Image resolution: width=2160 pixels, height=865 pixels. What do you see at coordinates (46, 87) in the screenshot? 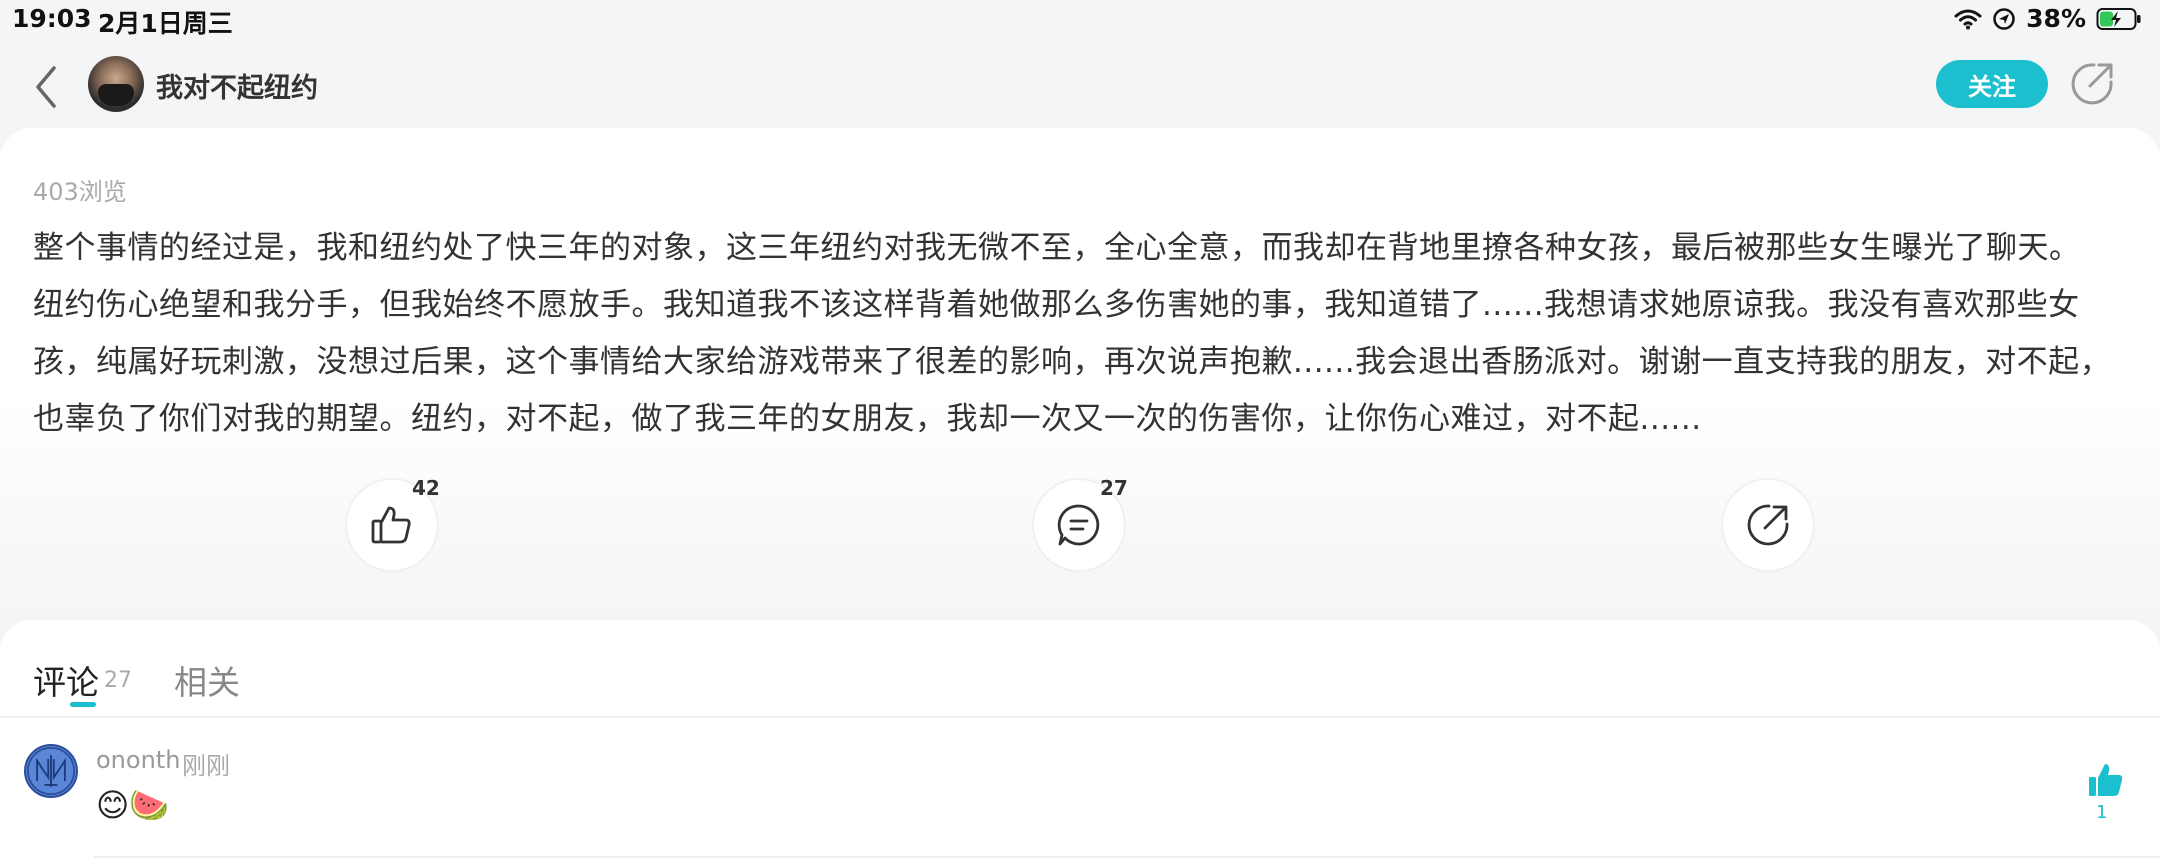
I see `back-icon` at bounding box center [46, 87].